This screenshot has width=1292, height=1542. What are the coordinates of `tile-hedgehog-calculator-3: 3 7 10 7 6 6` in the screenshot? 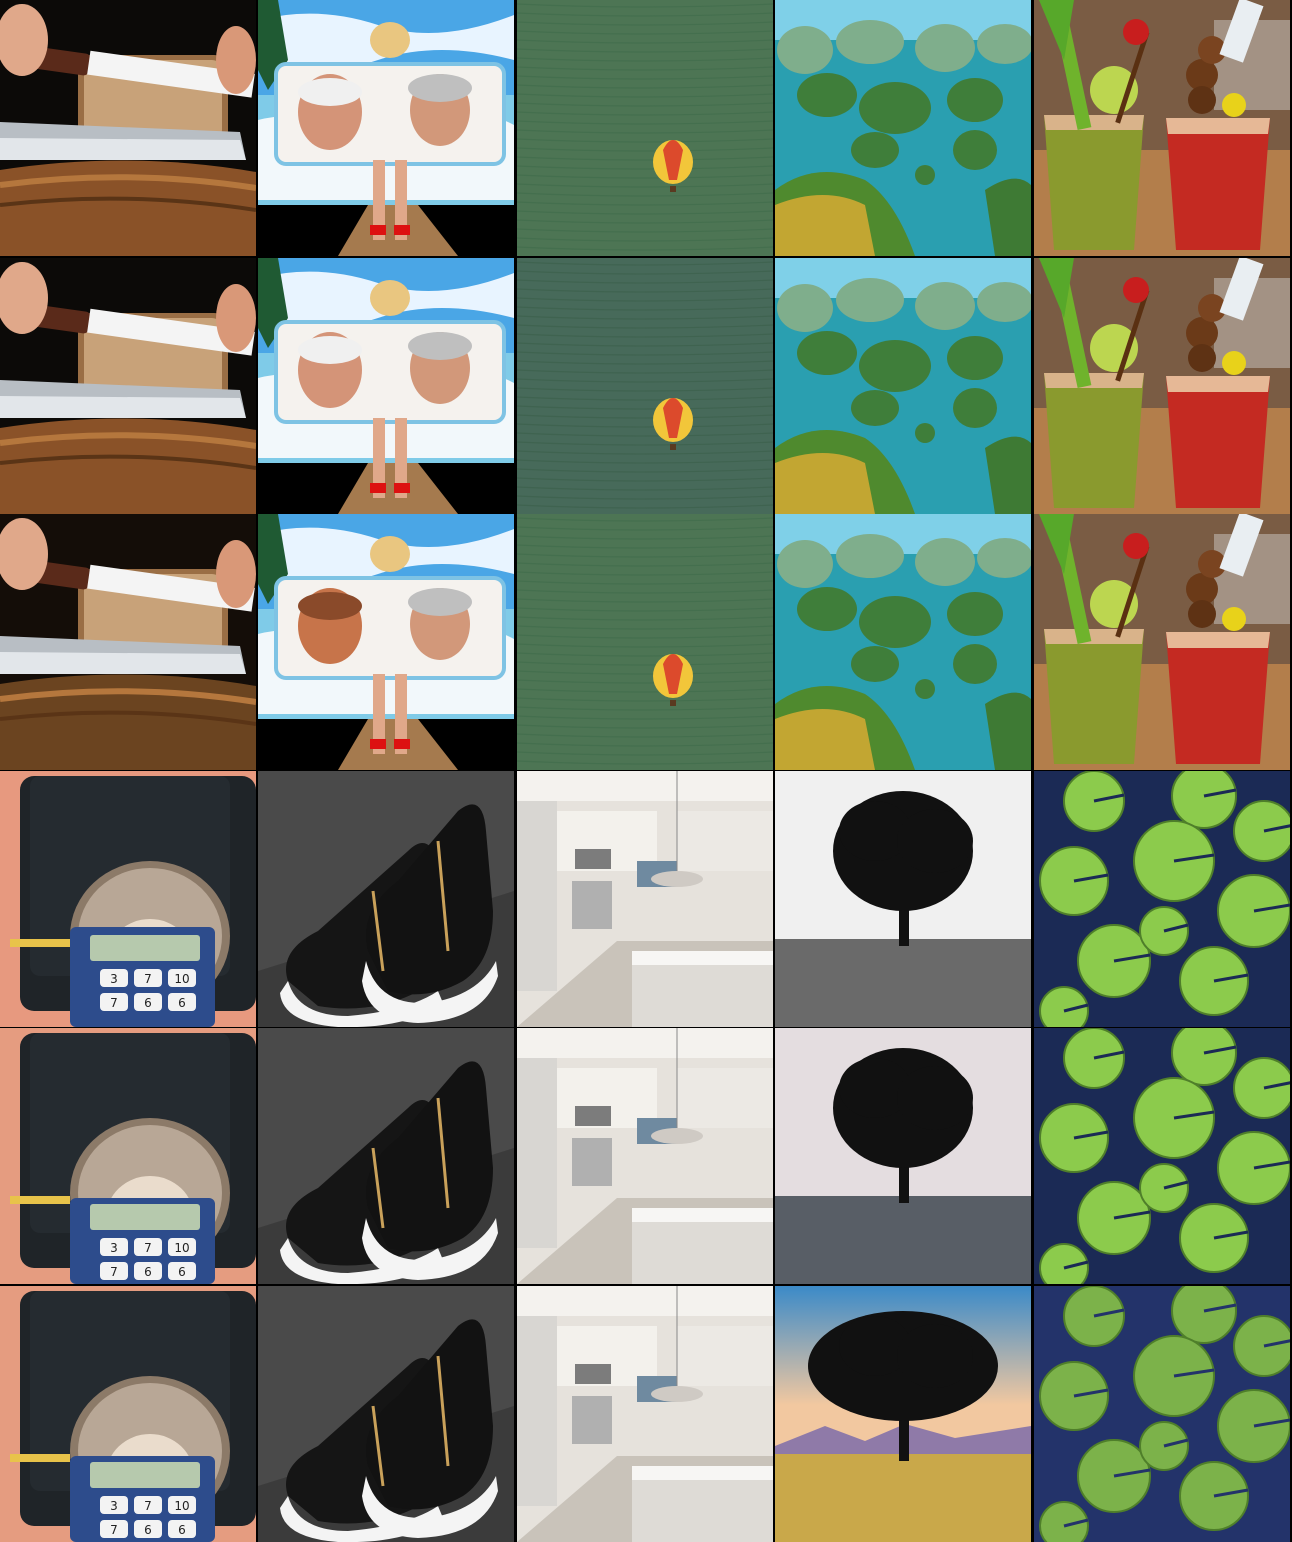 It's located at (128, 1414).